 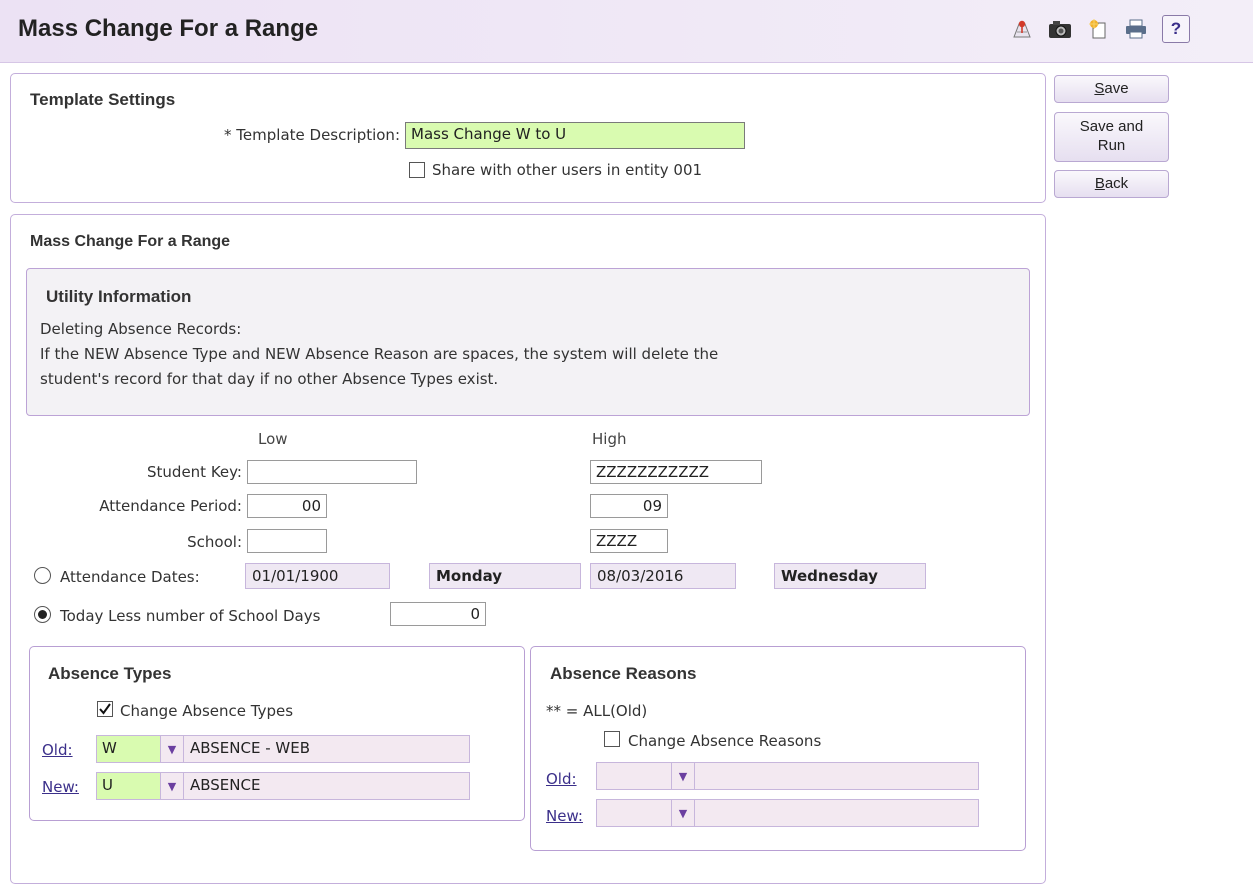 I want to click on attendance-day-high: Wednesday, so click(x=850, y=576).